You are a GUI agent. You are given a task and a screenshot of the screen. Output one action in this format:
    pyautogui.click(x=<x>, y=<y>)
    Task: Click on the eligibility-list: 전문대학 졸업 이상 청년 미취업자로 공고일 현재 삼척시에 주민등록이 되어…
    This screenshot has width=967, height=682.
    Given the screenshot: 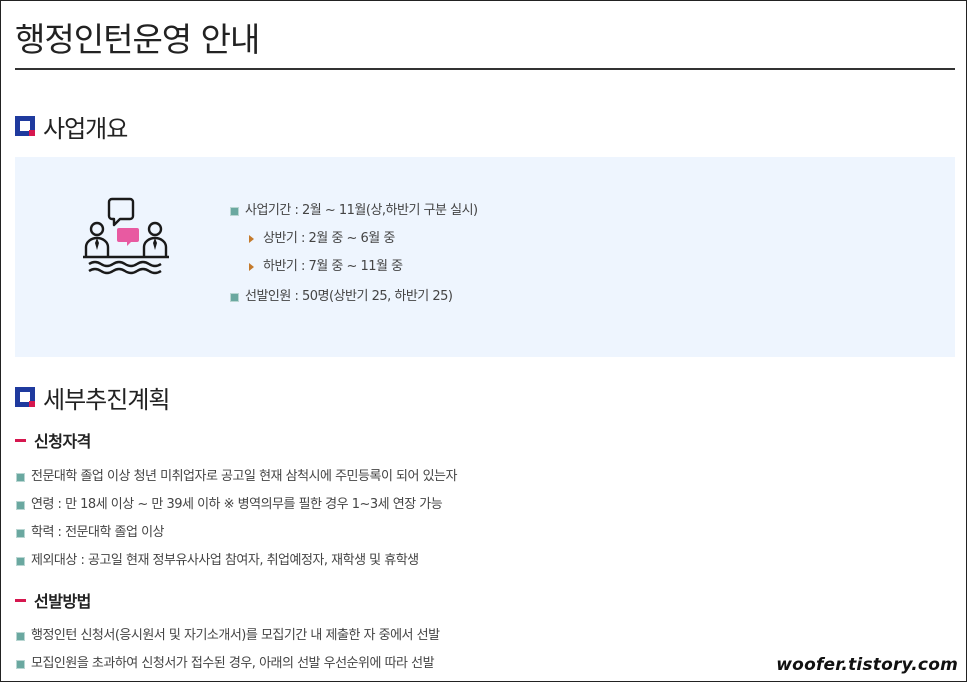 What is the action you would take?
    pyautogui.click(x=236, y=519)
    